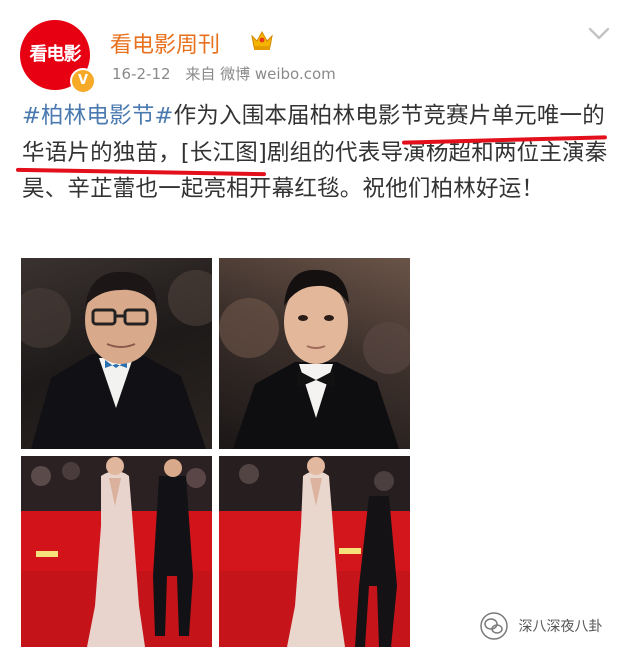 This screenshot has width=630, height=653. What do you see at coordinates (116, 359) in the screenshot?
I see `portrait-man-glasses-image` at bounding box center [116, 359].